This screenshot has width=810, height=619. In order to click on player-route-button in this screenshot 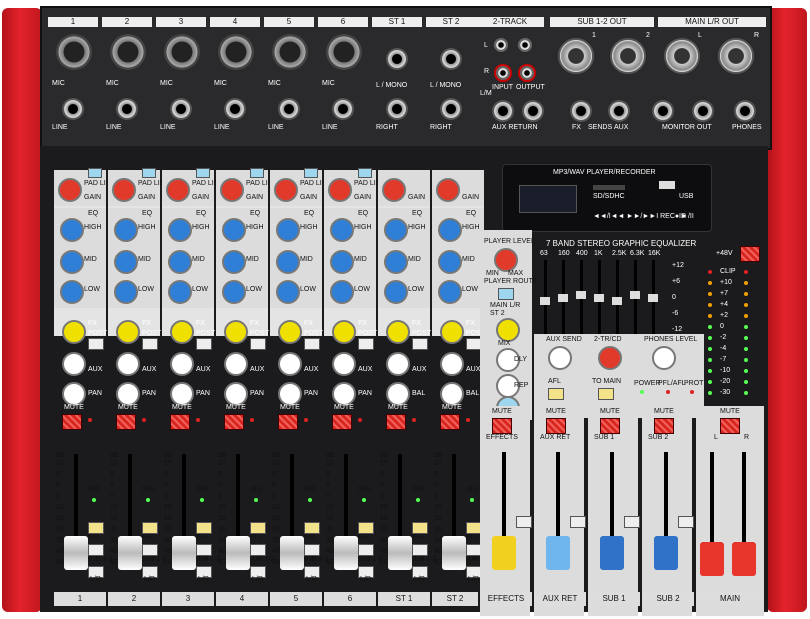, I will do `click(506, 294)`.